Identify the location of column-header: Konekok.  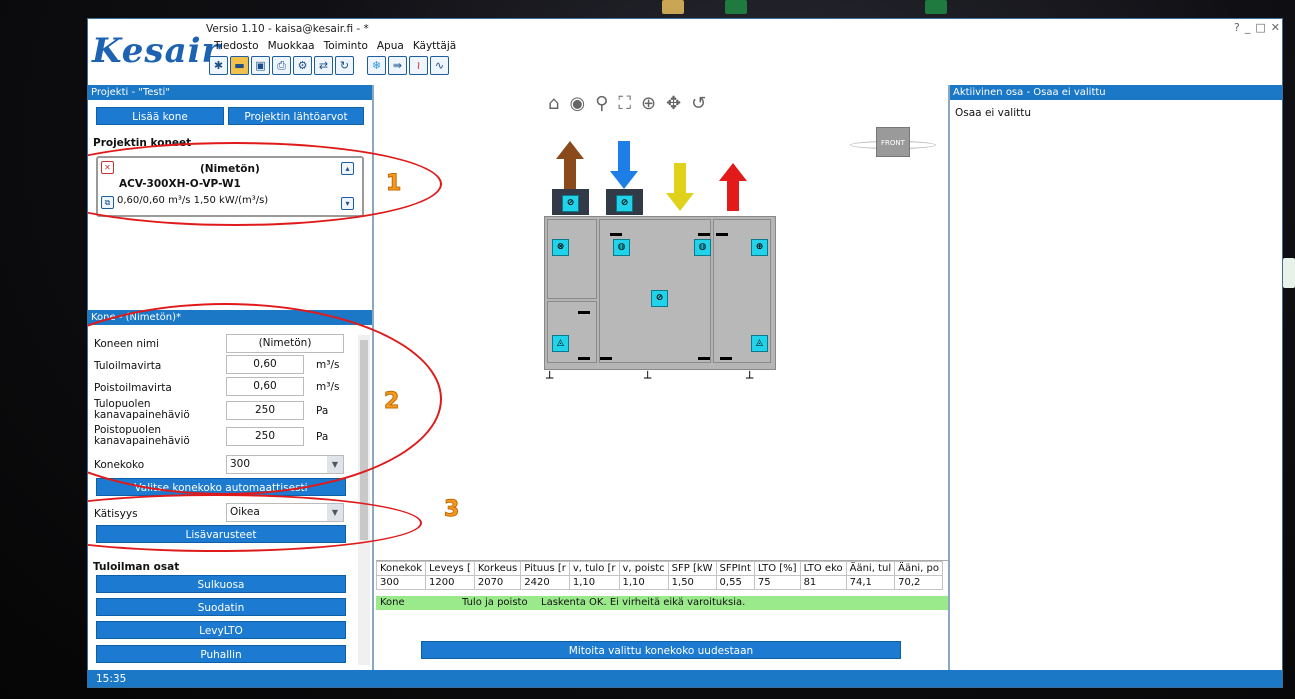
(401, 568).